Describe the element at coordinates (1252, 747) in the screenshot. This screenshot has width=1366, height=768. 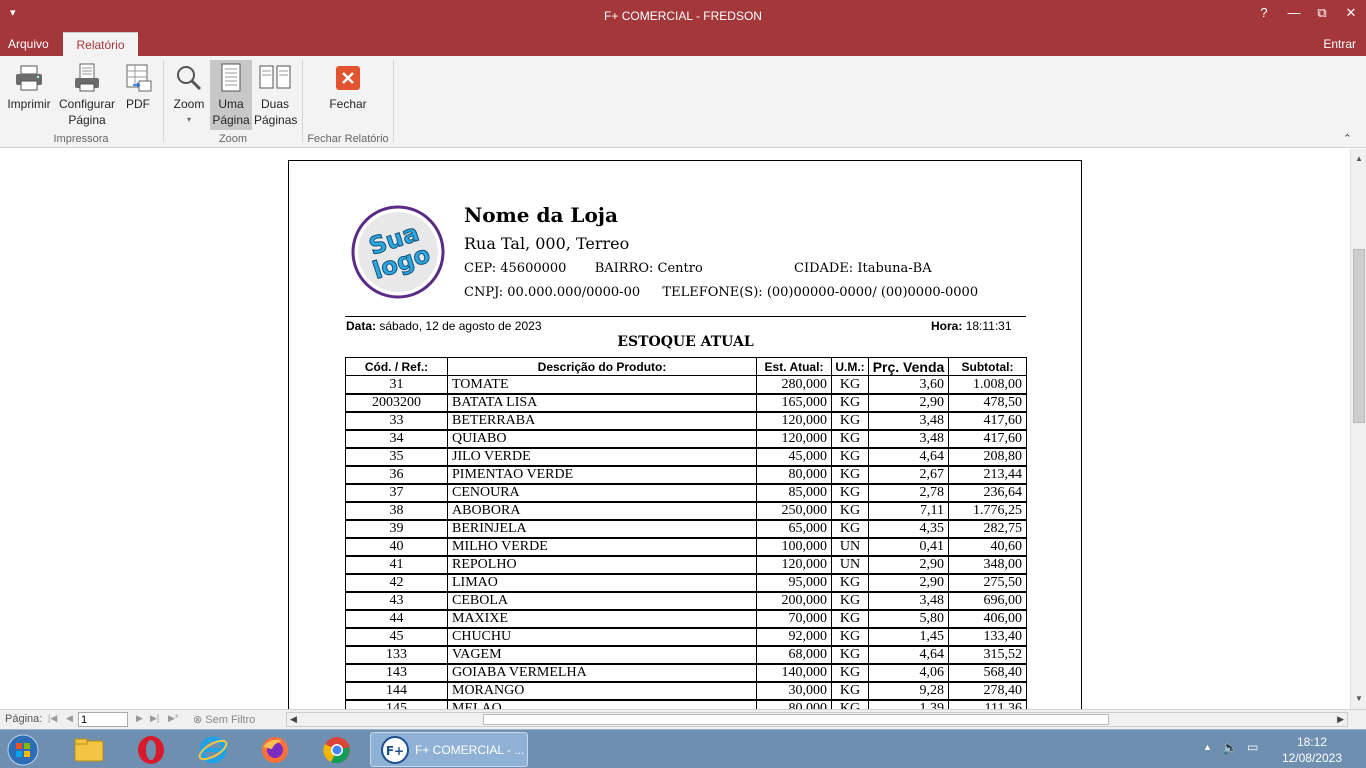
I see `network-icon: ▭` at that location.